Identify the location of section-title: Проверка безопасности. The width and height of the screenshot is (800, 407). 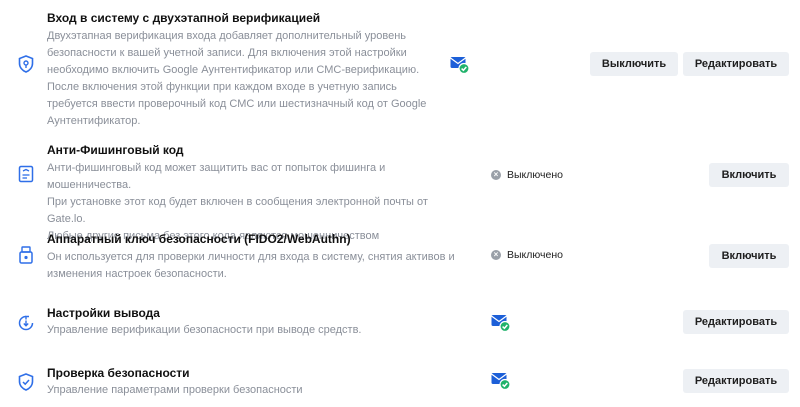
(118, 373).